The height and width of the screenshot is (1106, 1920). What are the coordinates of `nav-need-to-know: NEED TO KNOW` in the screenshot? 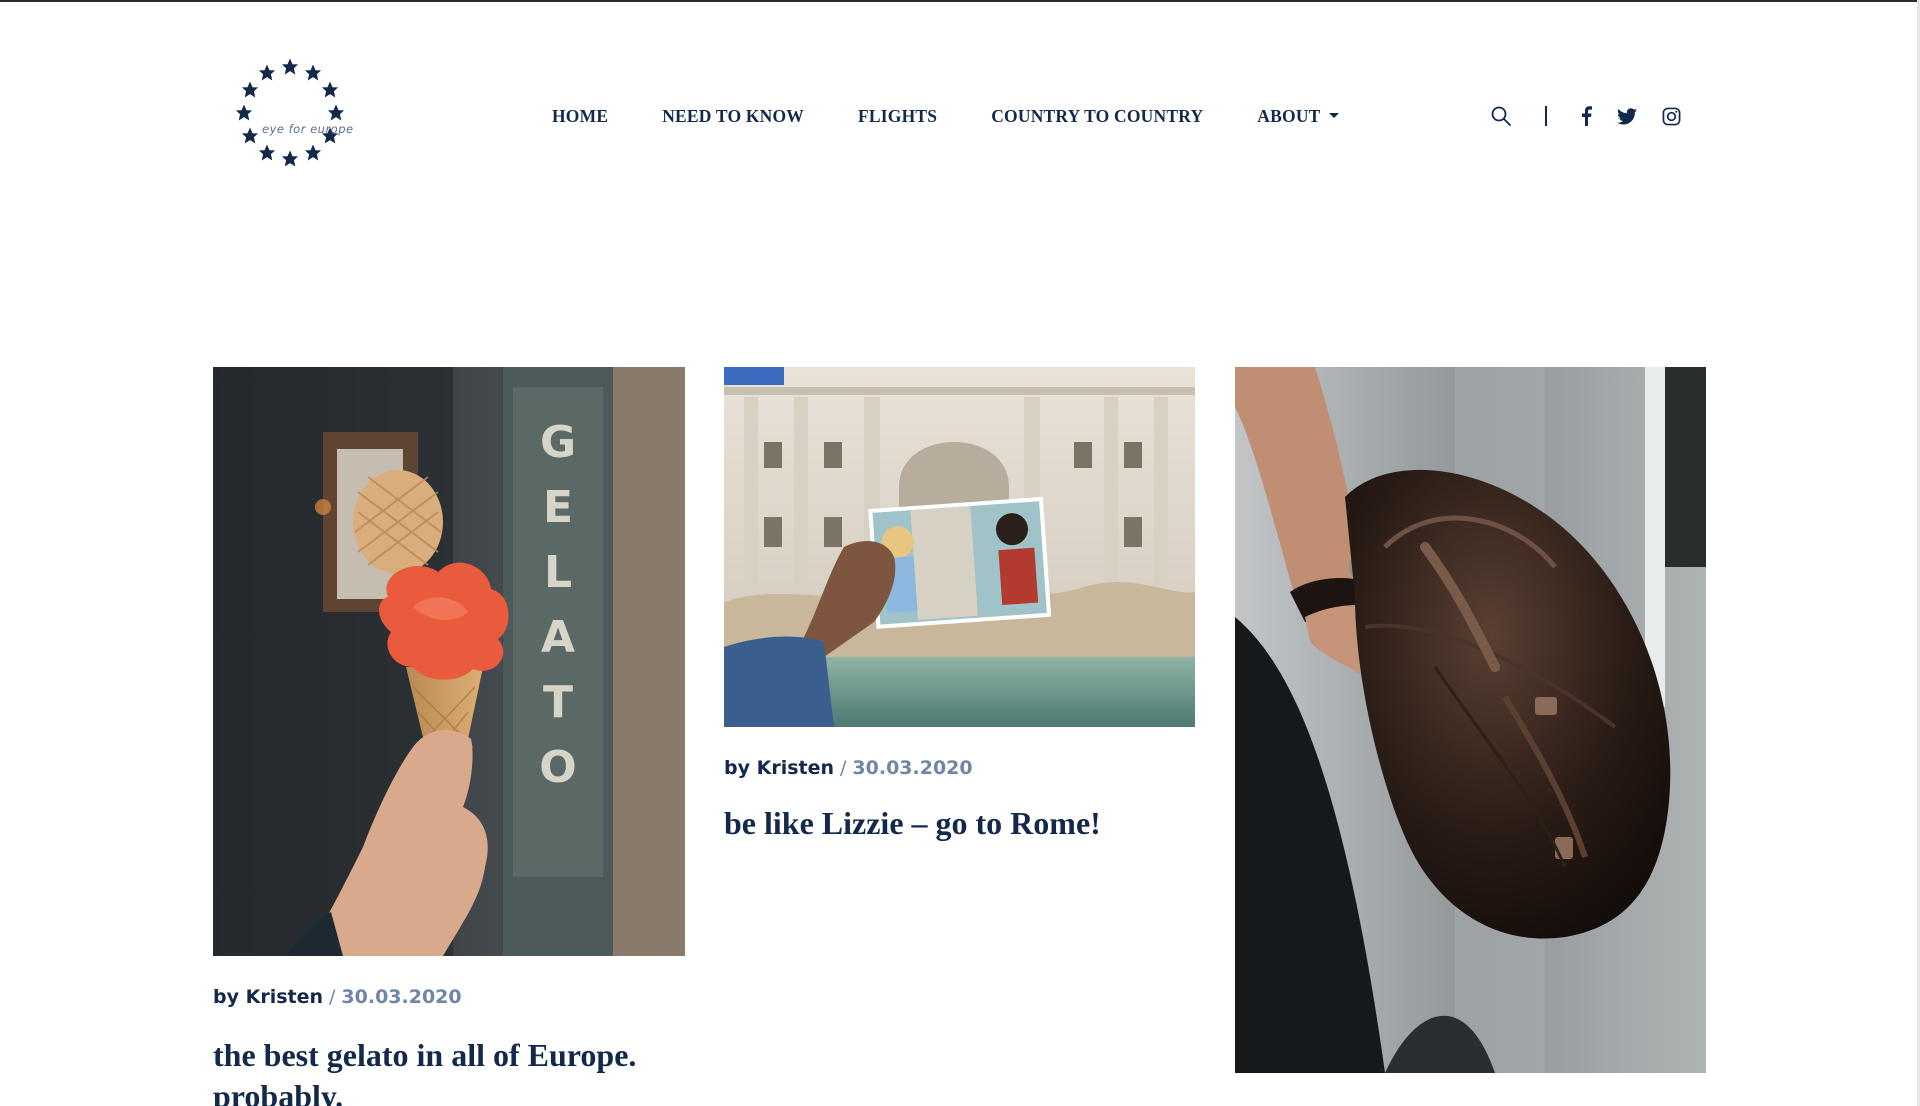 It's located at (733, 116).